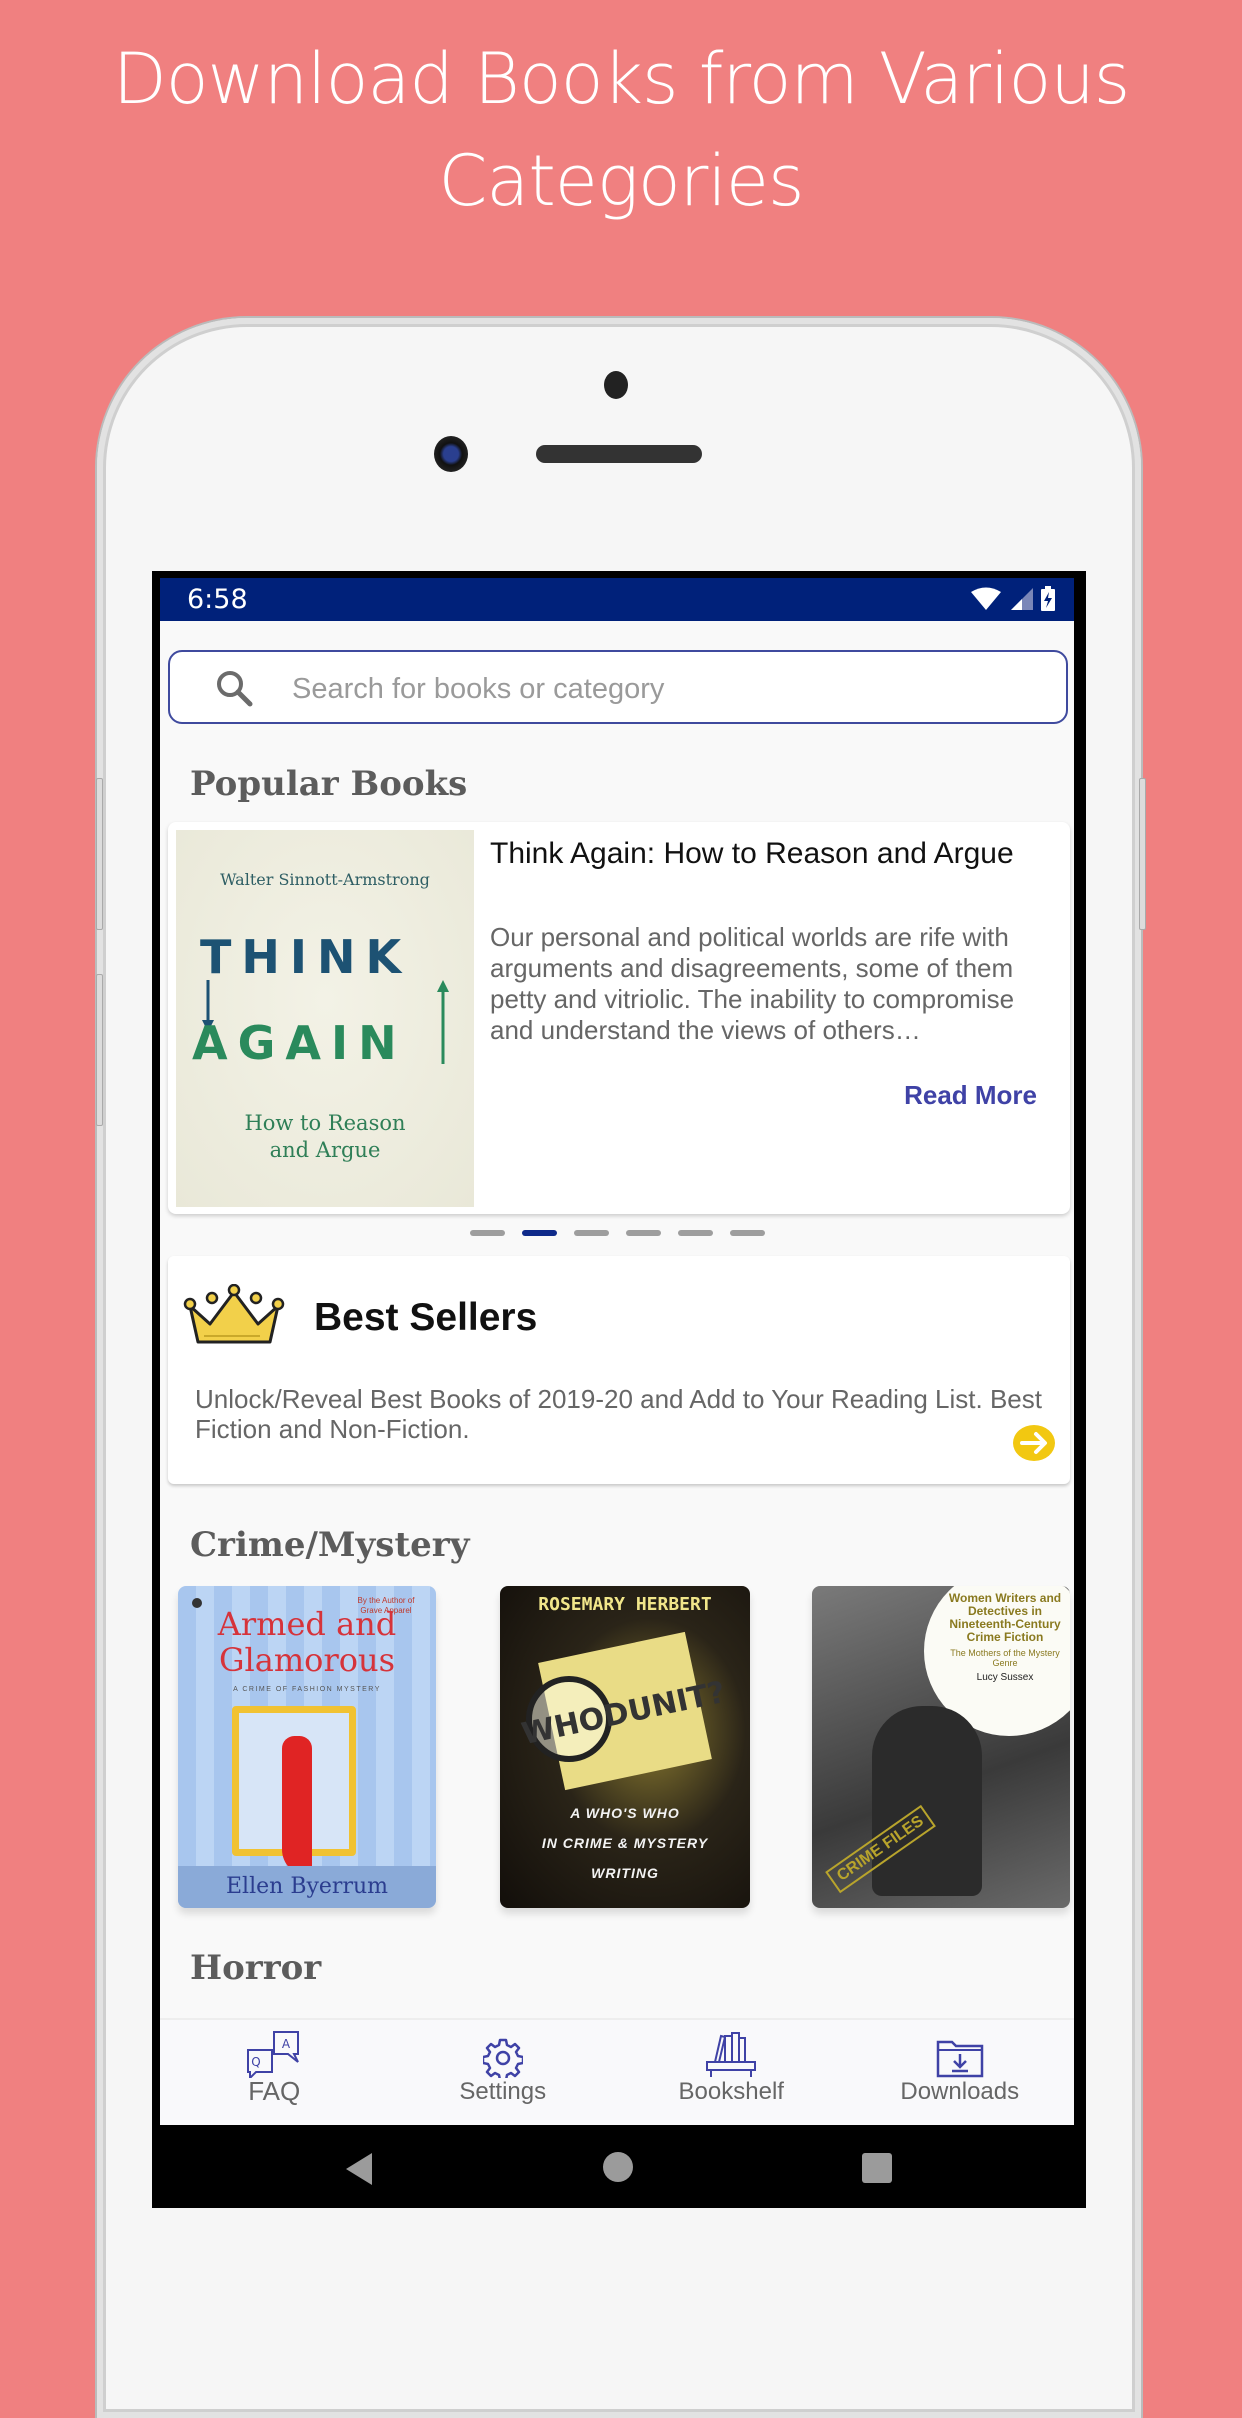  What do you see at coordinates (273, 2054) in the screenshot?
I see `faq-icon: A Q` at bounding box center [273, 2054].